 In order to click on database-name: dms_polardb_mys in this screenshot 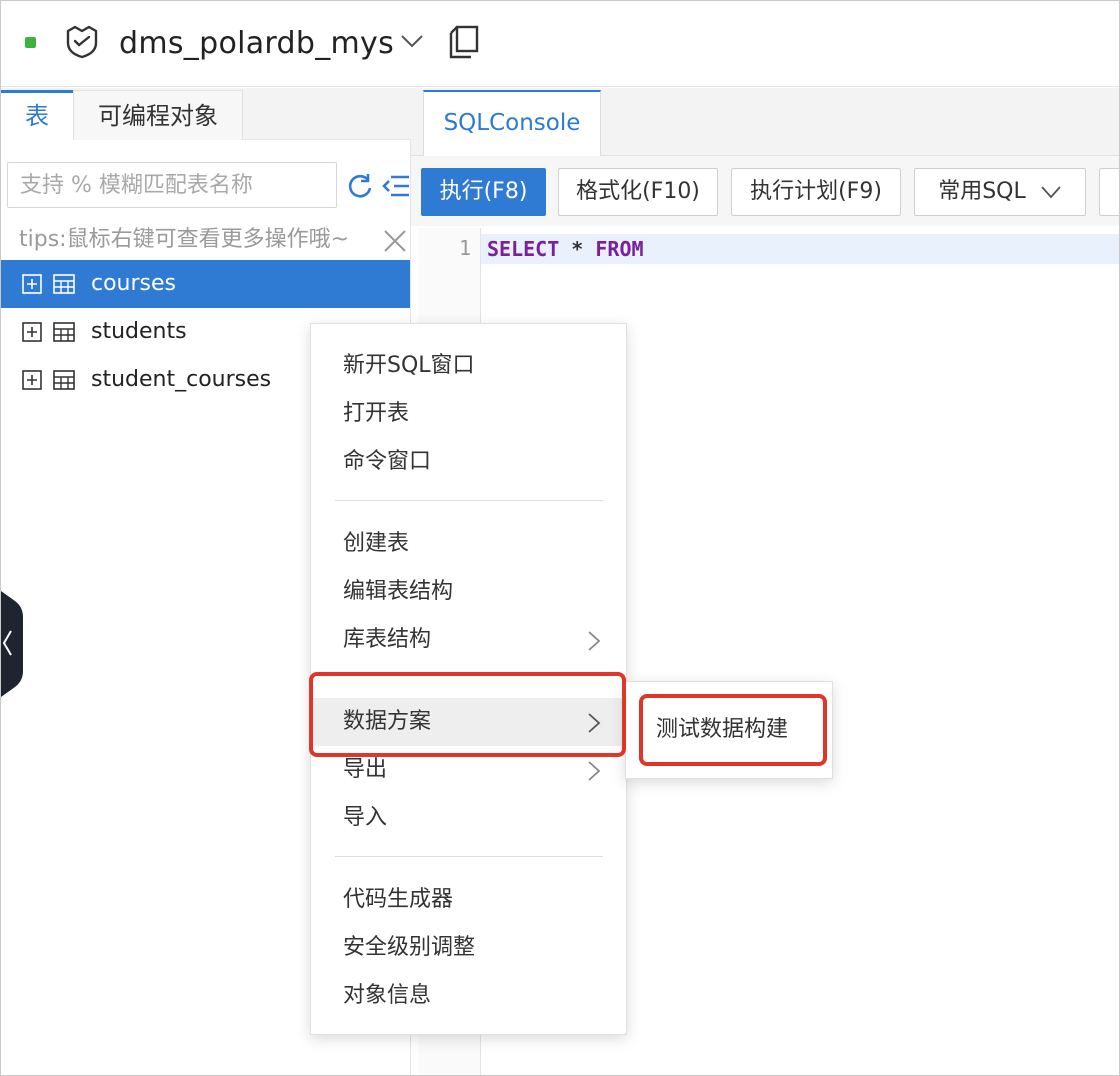, I will do `click(256, 44)`.